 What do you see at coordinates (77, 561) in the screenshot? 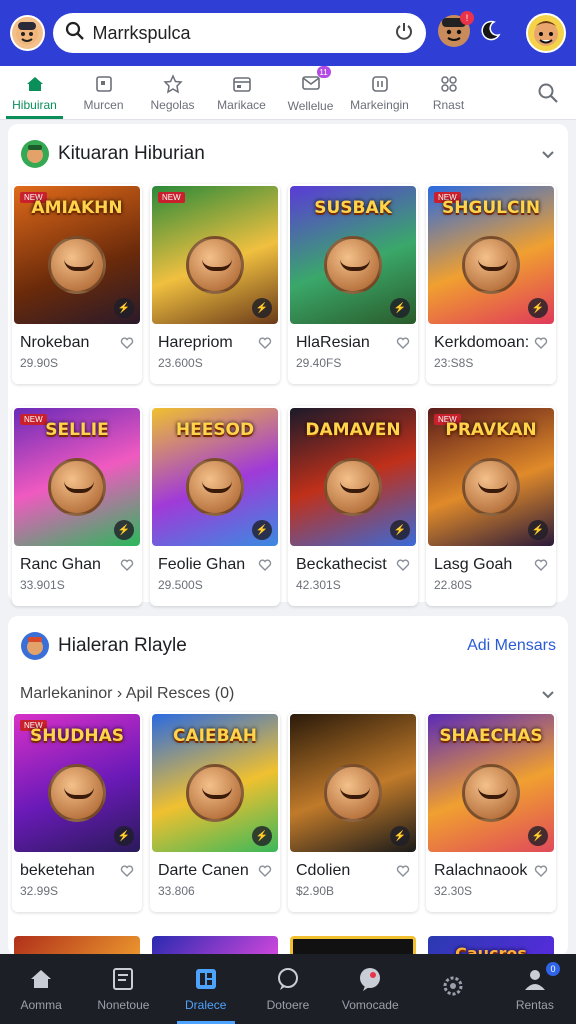
I see `card-title-row: Ranc Ghan` at bounding box center [77, 561].